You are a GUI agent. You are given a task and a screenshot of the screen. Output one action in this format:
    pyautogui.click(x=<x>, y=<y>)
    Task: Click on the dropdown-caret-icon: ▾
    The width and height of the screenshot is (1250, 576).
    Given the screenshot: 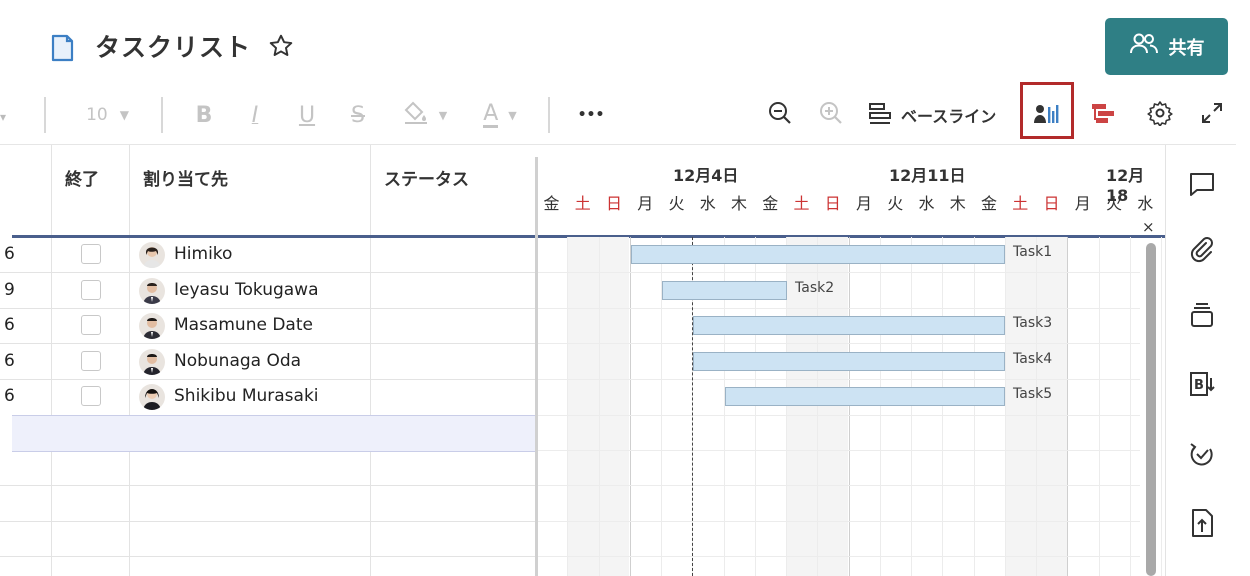 What is the action you would take?
    pyautogui.click(x=4, y=117)
    